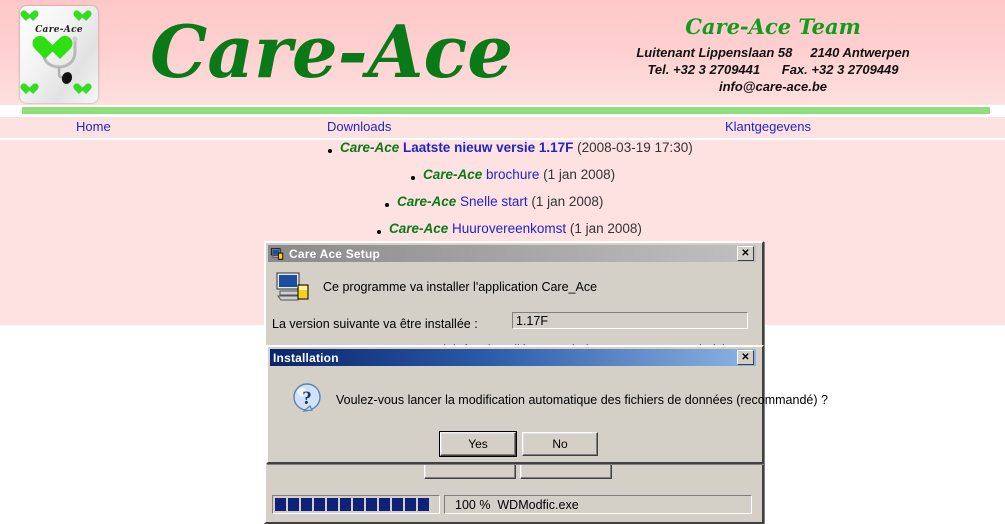 This screenshot has height=524, width=1005. What do you see at coordinates (93, 126) in the screenshot?
I see `nav-item-home: Home` at bounding box center [93, 126].